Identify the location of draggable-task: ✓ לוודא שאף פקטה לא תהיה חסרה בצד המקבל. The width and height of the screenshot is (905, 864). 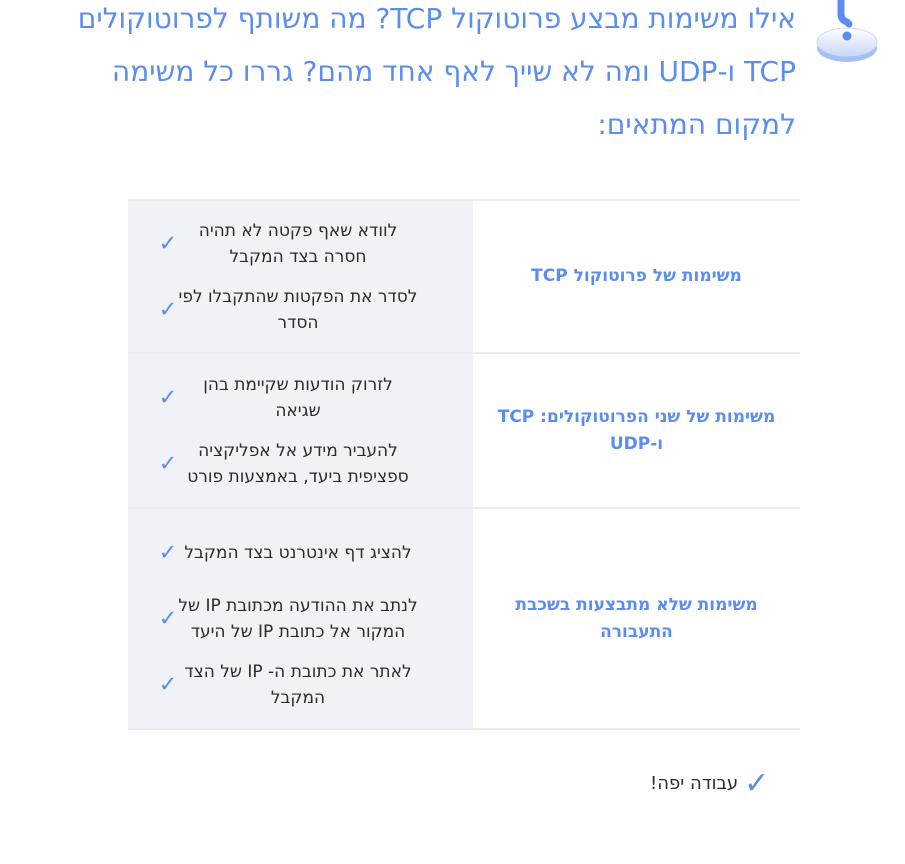
(300, 244).